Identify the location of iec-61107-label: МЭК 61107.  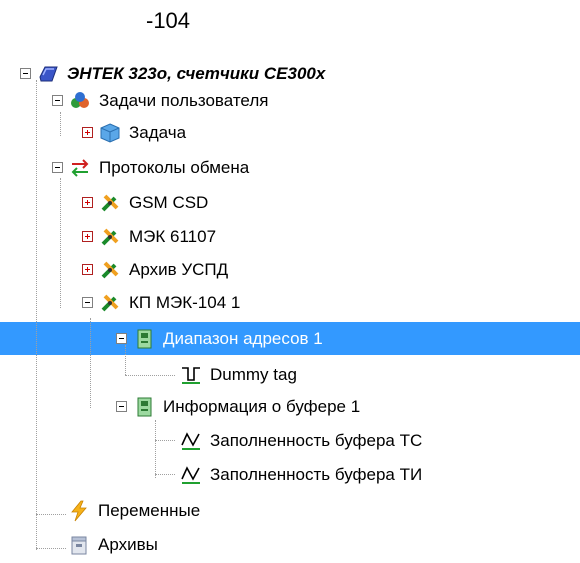
(173, 236).